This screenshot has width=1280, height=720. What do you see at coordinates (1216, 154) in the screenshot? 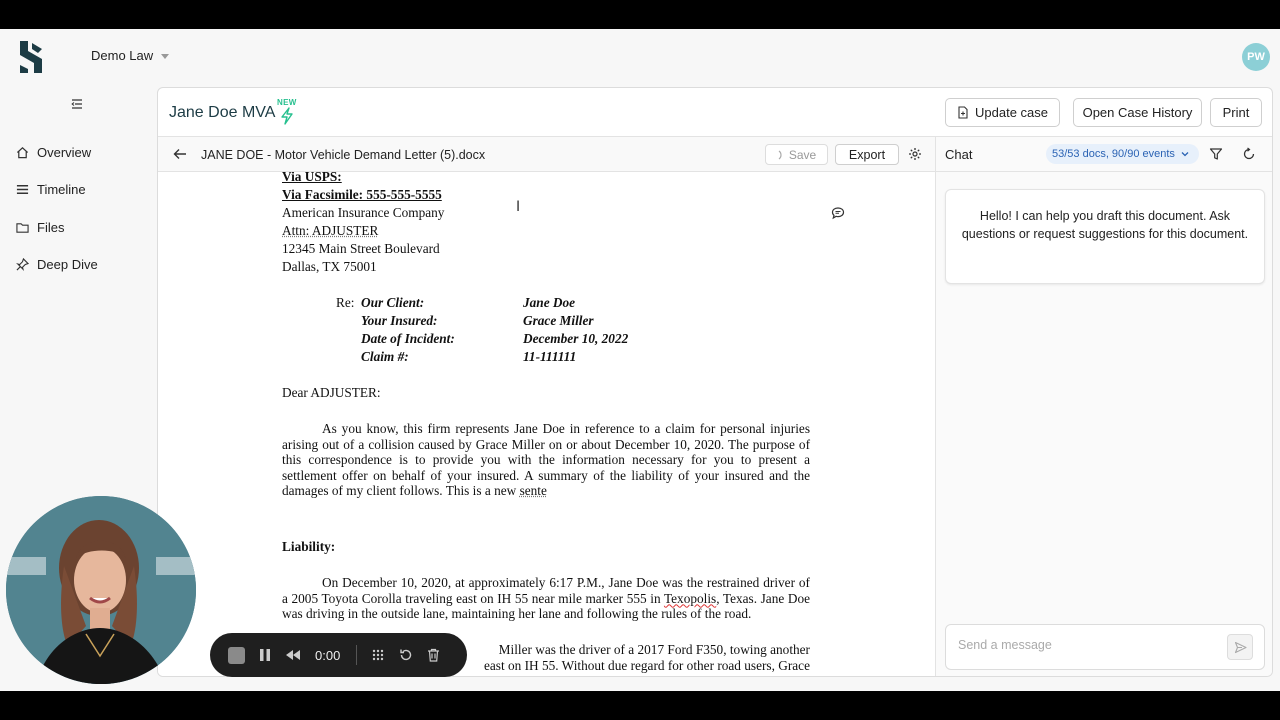
I see `filter-icon` at bounding box center [1216, 154].